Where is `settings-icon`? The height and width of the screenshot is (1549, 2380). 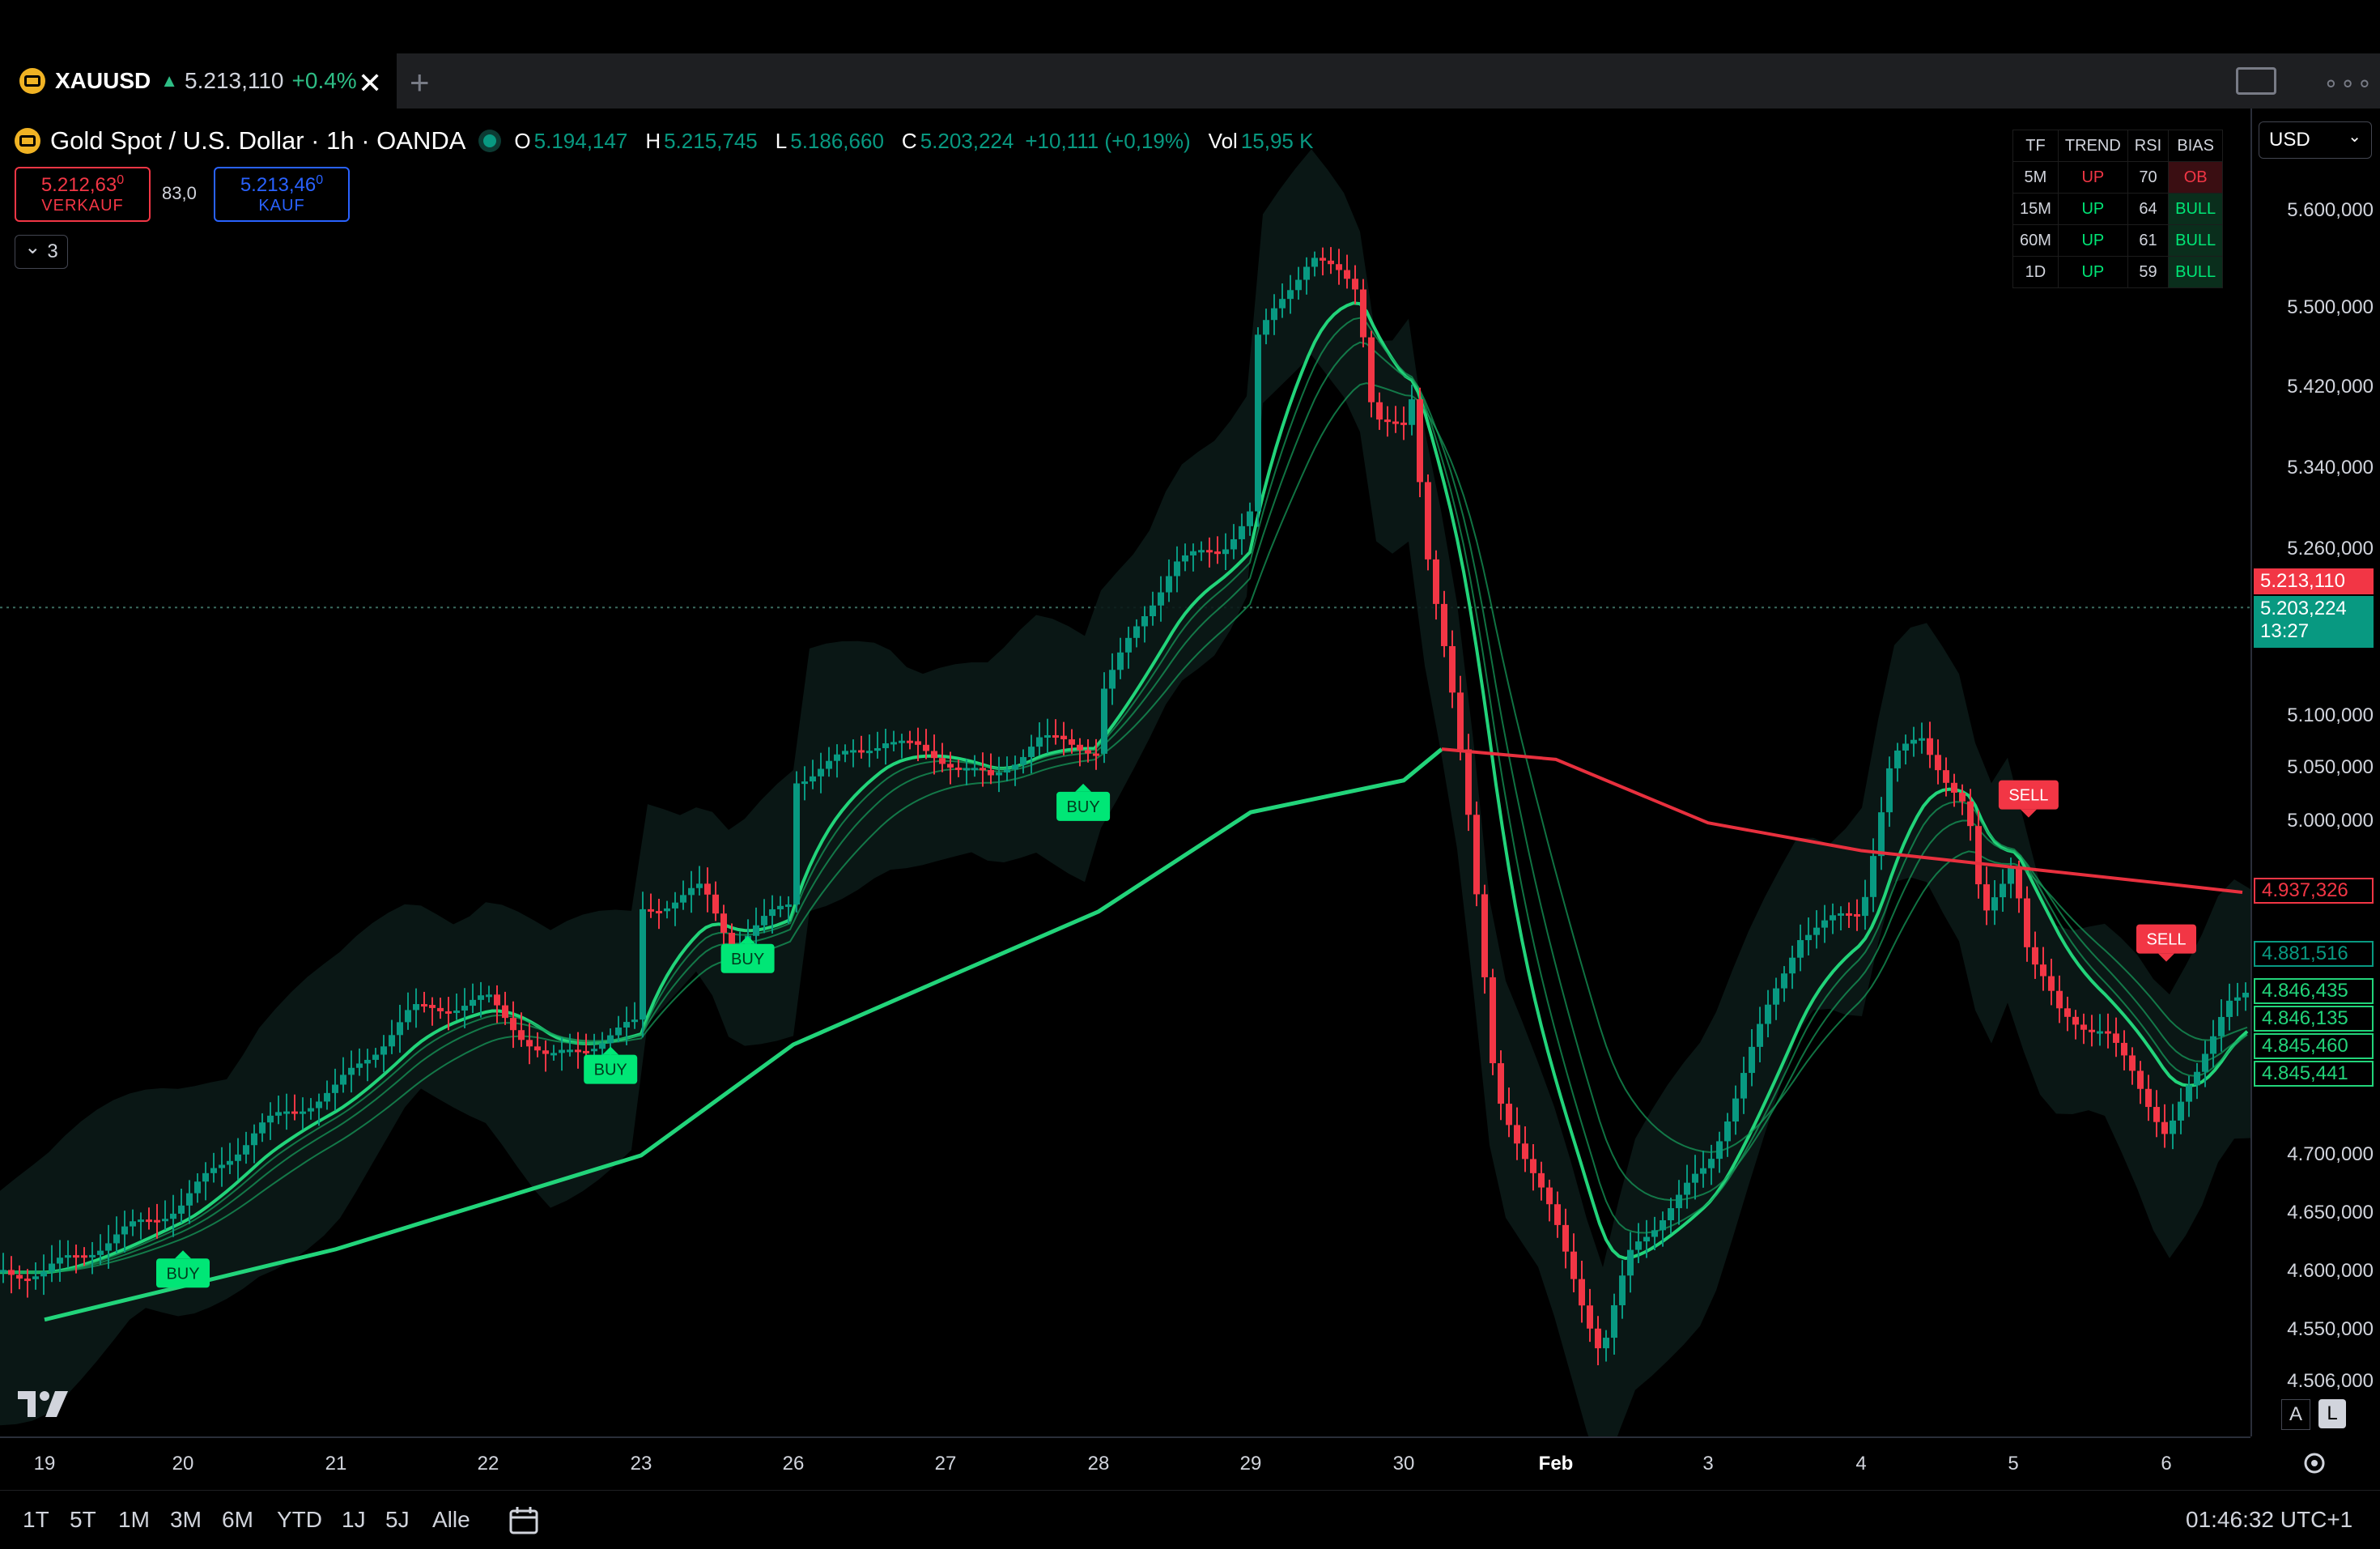 settings-icon is located at coordinates (2314, 1463).